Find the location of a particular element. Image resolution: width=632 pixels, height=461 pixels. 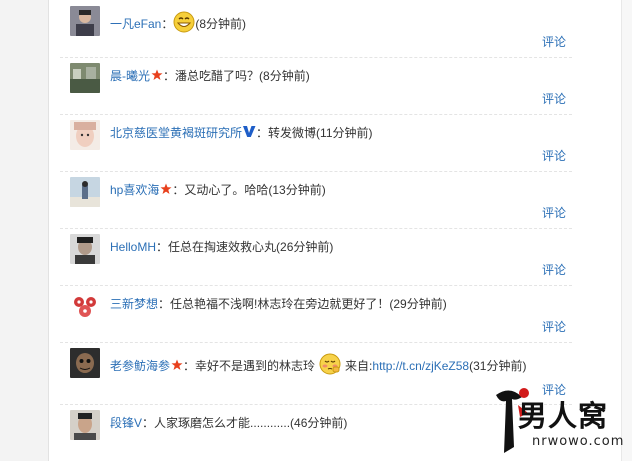

comment-line: hp喜欢海 ：又动心了。哈哈(13分钟前) is located at coordinates (218, 190).